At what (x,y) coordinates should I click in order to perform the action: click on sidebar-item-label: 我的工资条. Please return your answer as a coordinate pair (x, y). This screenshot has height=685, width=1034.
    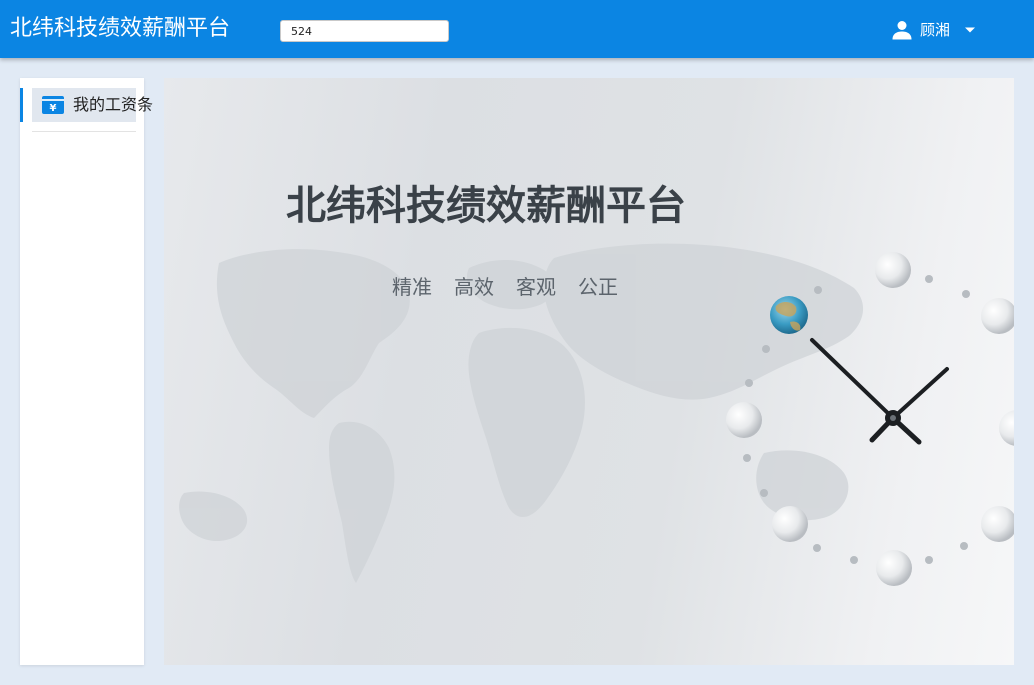
    Looking at the image, I should click on (113, 104).